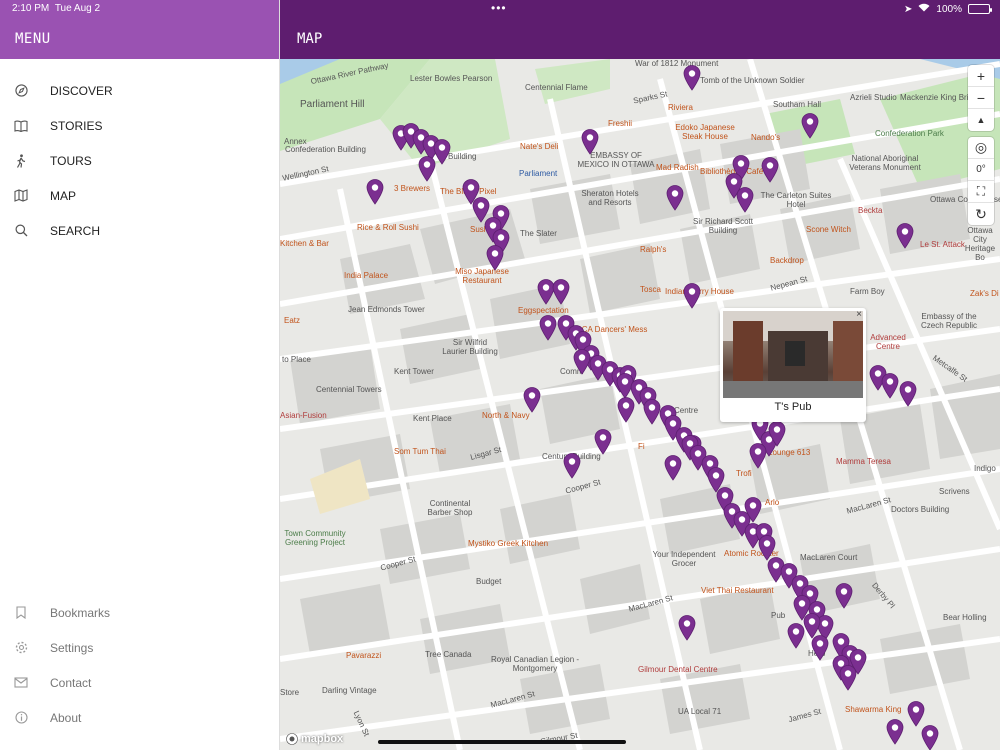 This screenshot has width=1000, height=750. I want to click on map-label: Azrieli Studio, so click(873, 97).